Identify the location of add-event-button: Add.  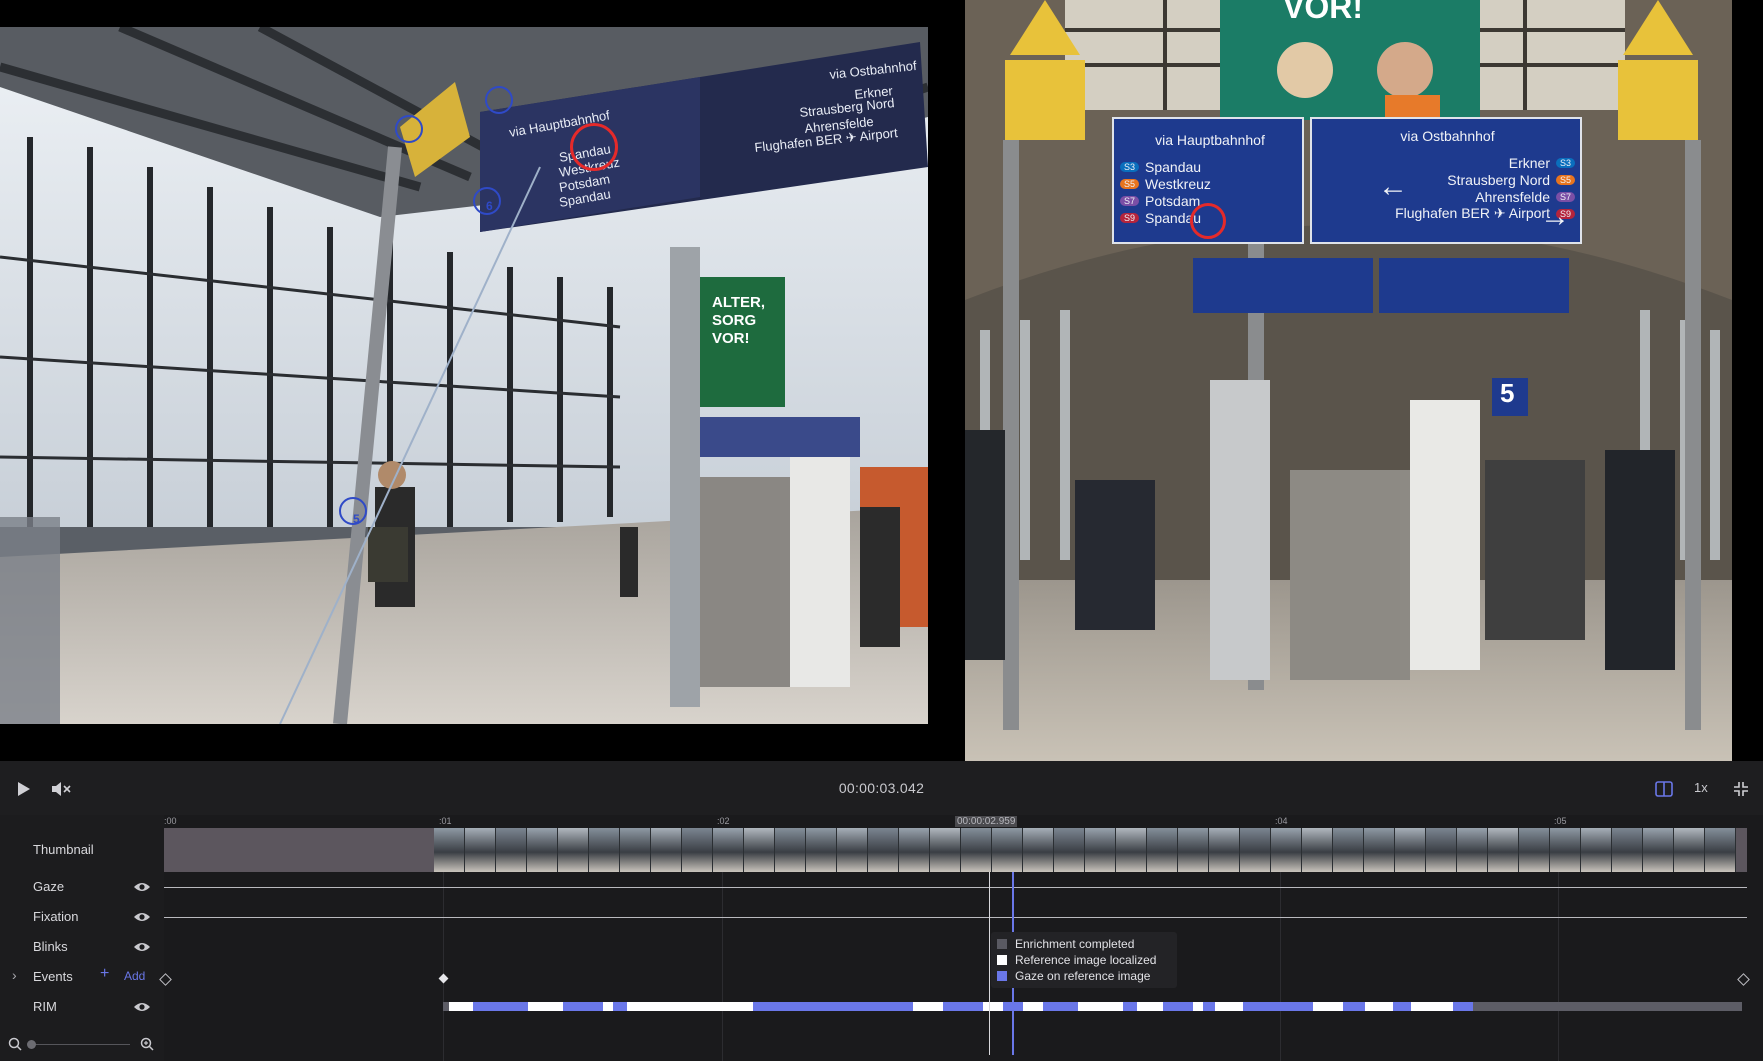
(134, 976).